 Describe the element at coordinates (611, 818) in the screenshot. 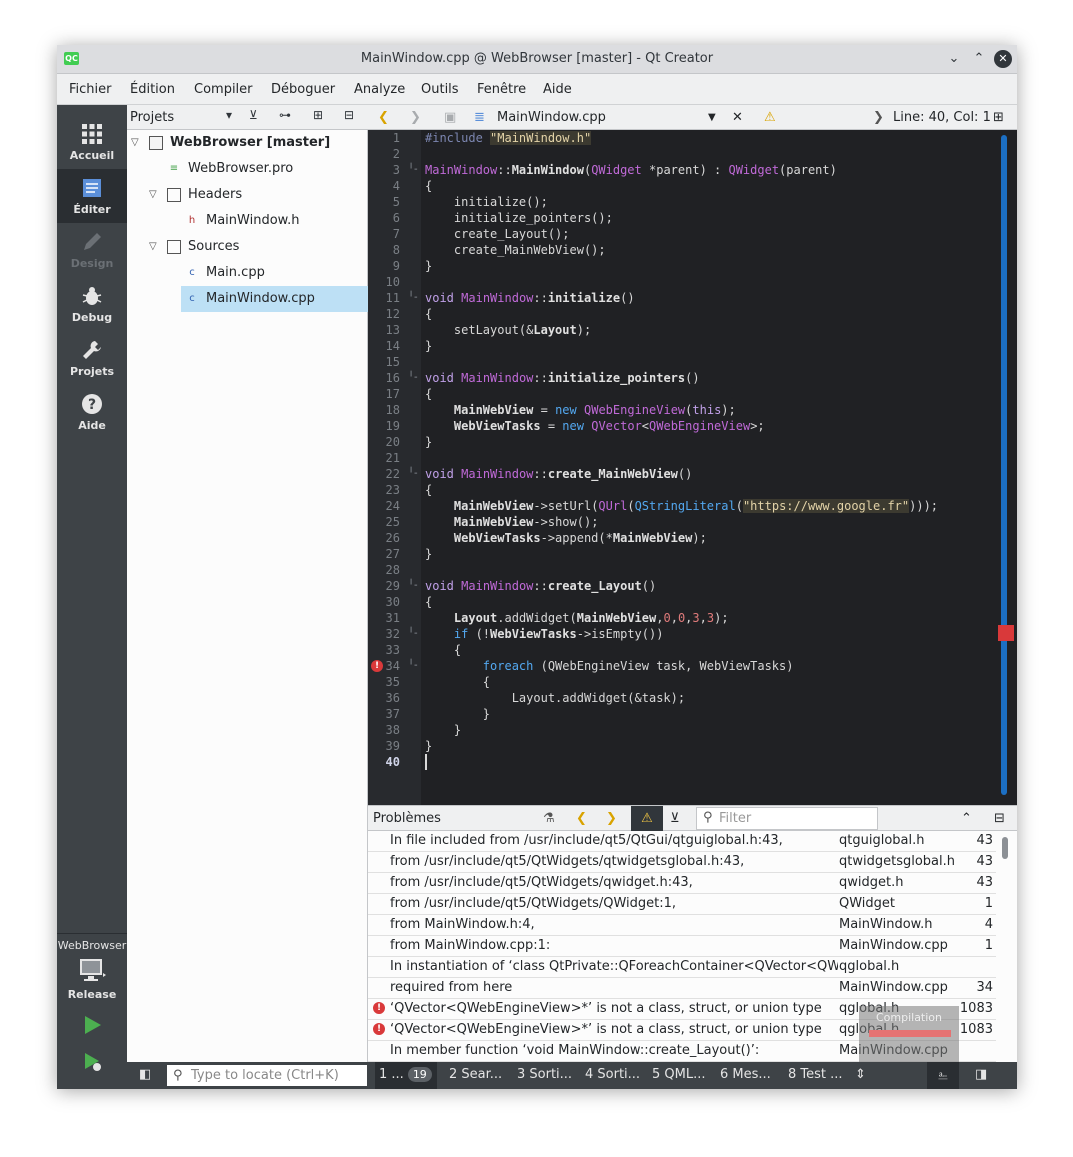

I see `next-item-icon: ❯` at that location.